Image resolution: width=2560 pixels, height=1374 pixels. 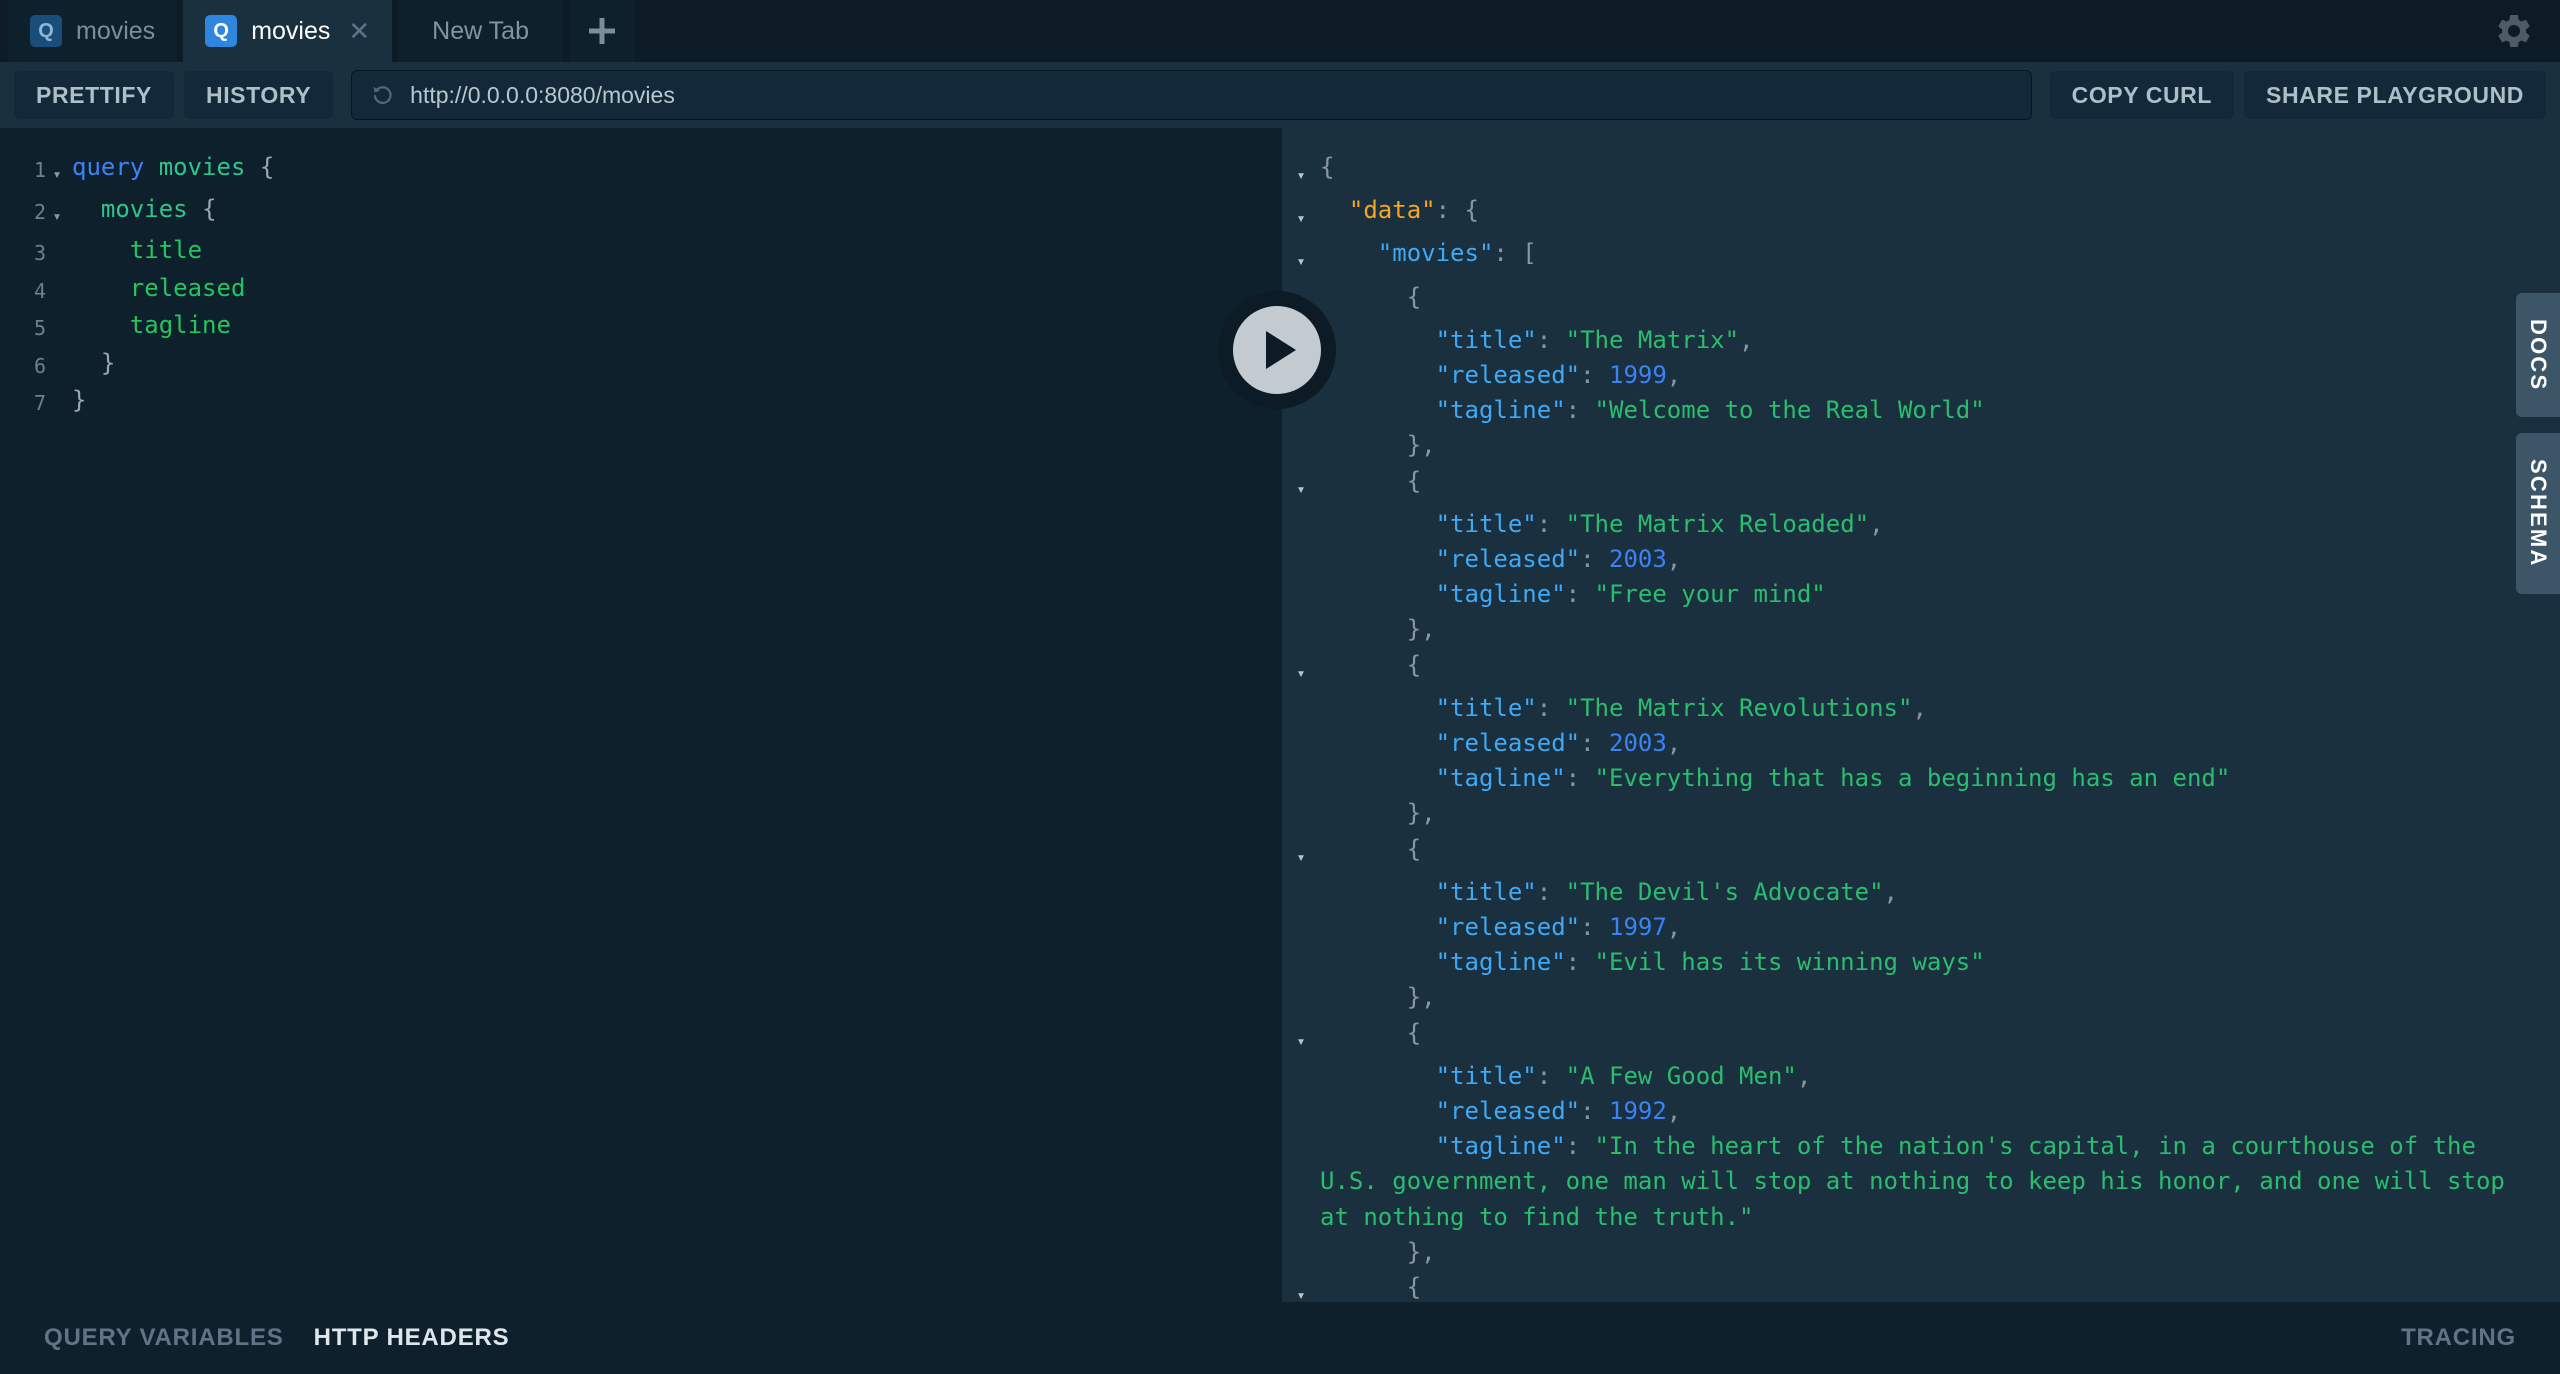 What do you see at coordinates (288, 31) in the screenshot?
I see `tab-movies-2: Q movies ✕` at bounding box center [288, 31].